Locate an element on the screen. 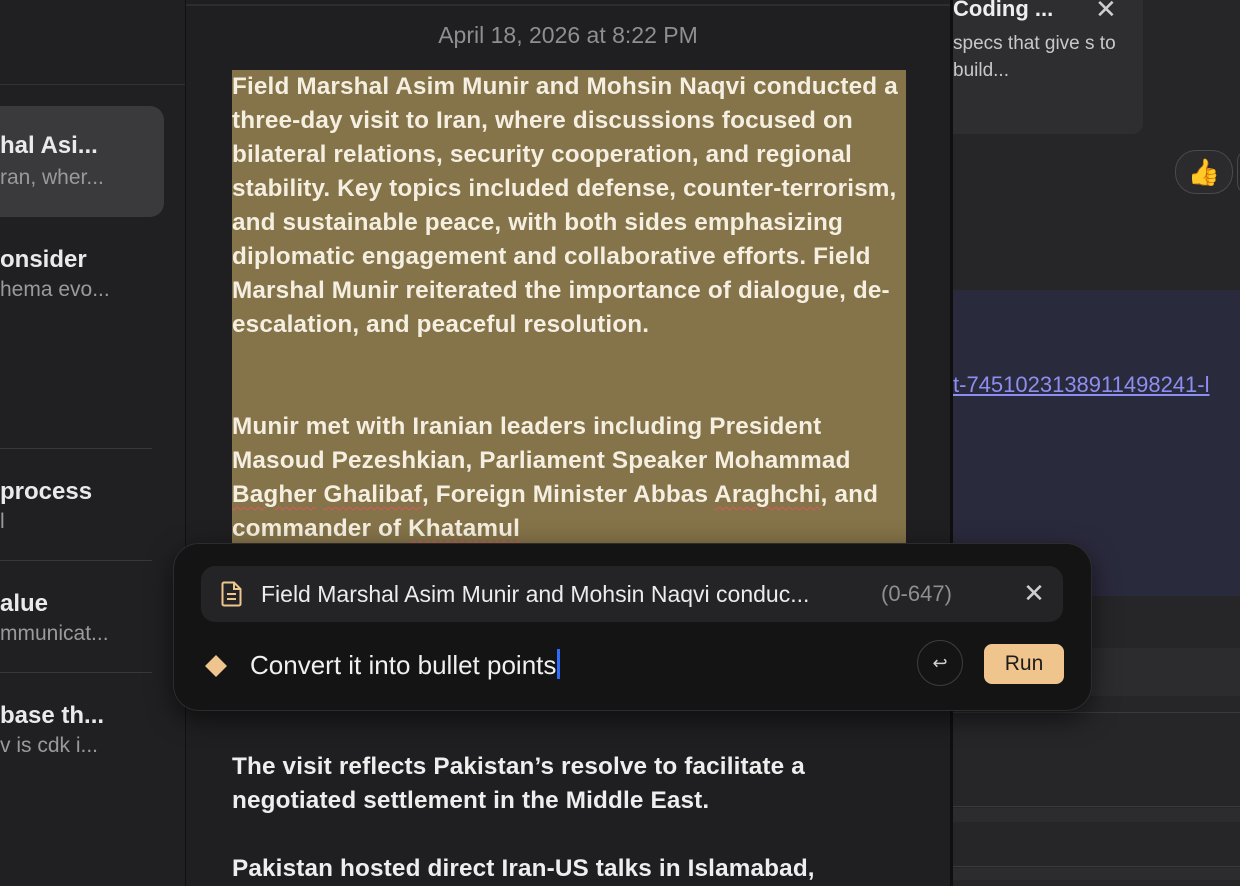 The height and width of the screenshot is (886, 1240). context-range: (0-647) is located at coordinates (916, 593).